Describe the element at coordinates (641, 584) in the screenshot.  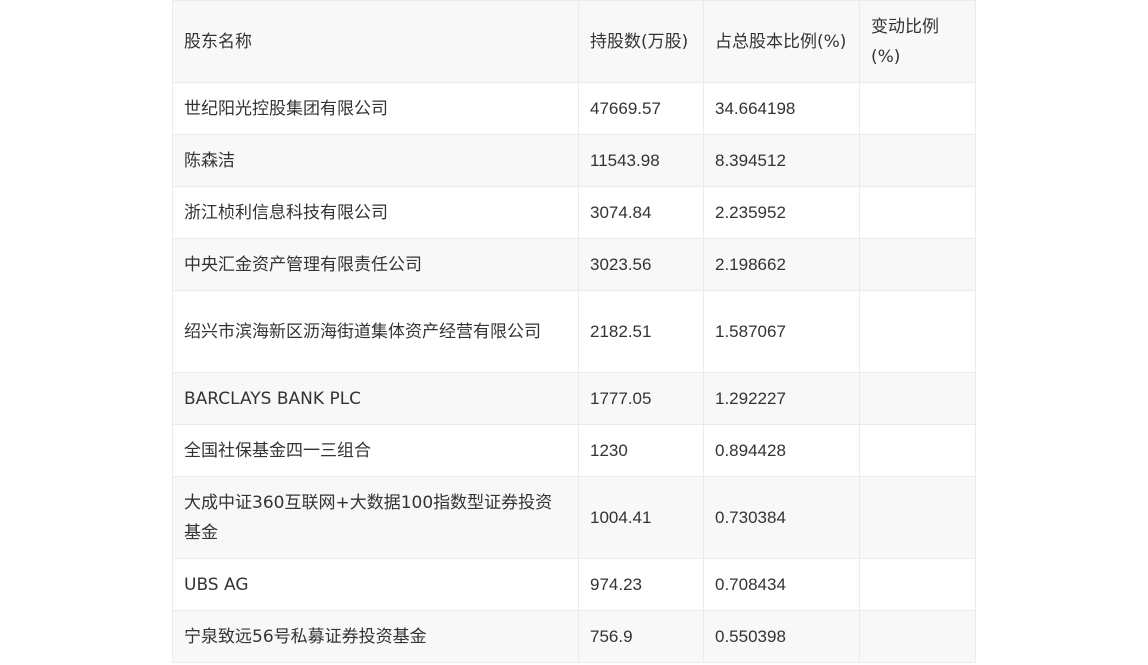
I see `cell-shares: 974.23` at that location.